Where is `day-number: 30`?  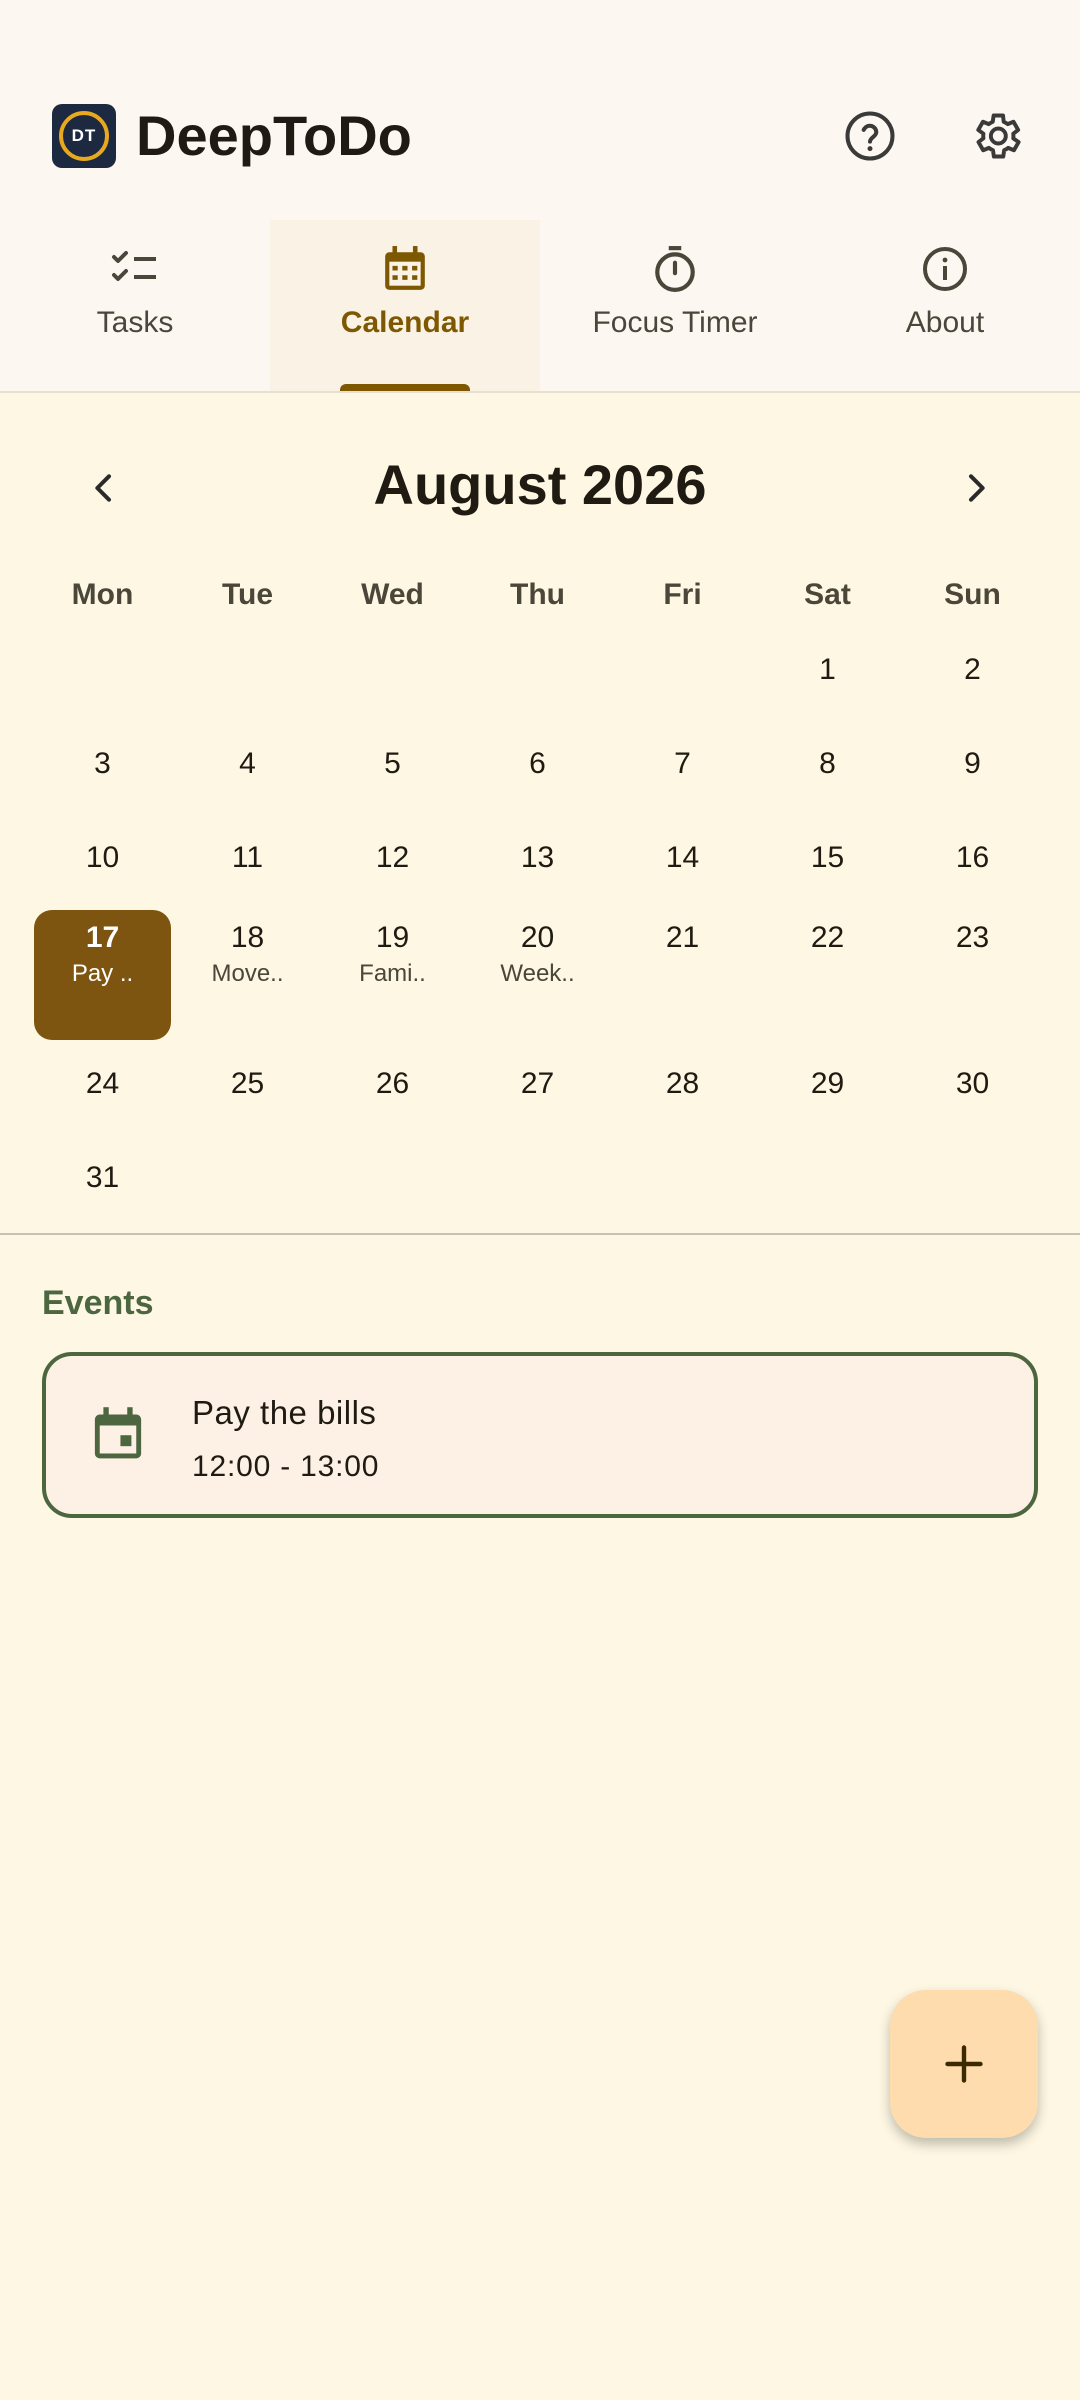
day-number: 30 is located at coordinates (972, 1083).